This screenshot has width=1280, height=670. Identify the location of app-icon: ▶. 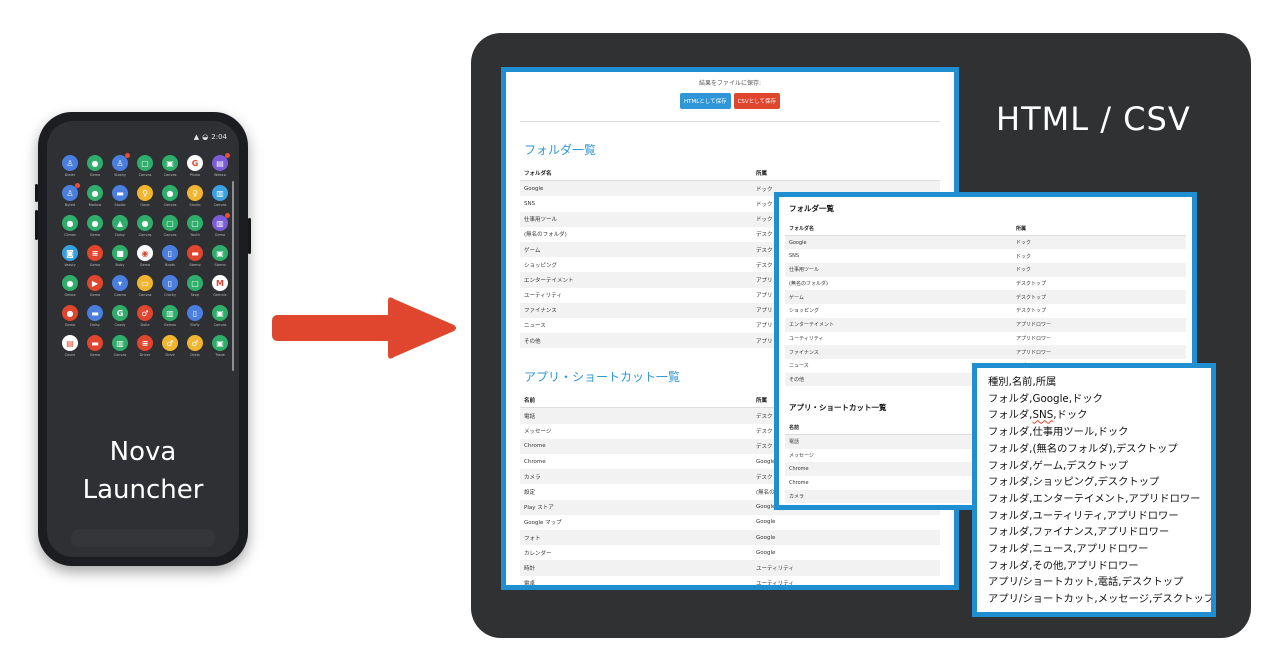
(95, 283).